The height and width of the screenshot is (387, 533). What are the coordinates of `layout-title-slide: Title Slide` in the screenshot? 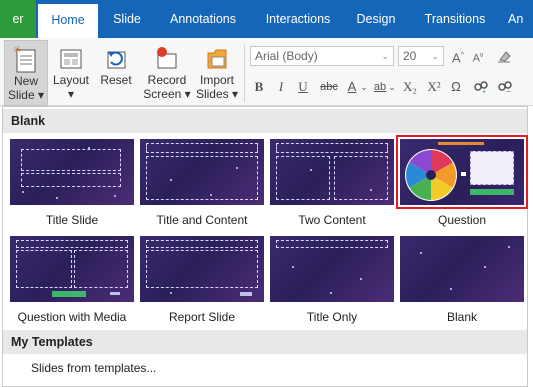 It's located at (72, 184).